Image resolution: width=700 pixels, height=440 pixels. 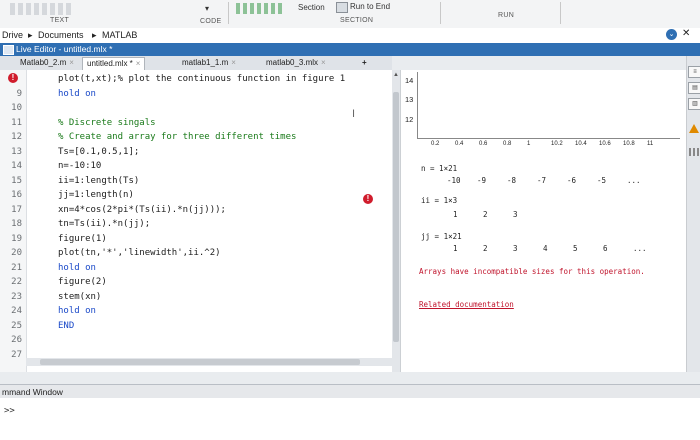 What do you see at coordinates (686, 33) in the screenshot?
I see `close-icon: ✕` at bounding box center [686, 33].